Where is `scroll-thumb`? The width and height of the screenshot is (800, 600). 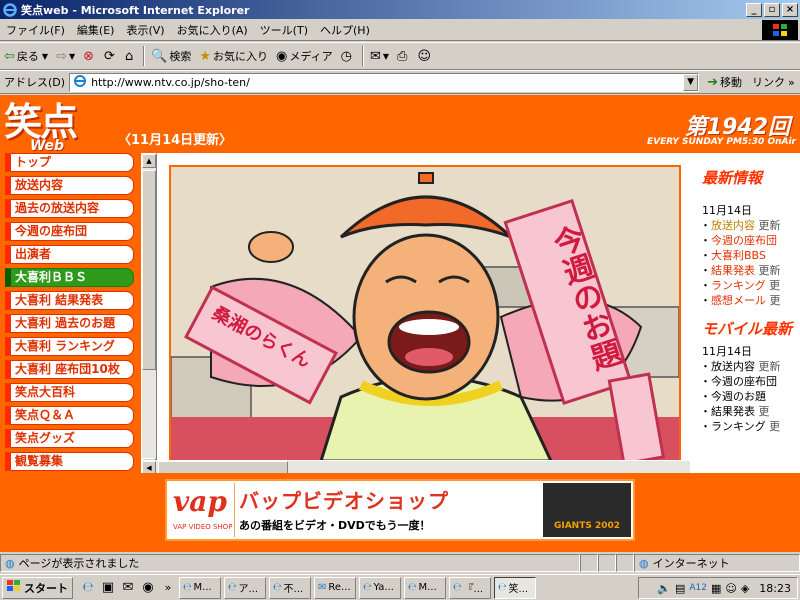
scroll-thumb is located at coordinates (149, 270).